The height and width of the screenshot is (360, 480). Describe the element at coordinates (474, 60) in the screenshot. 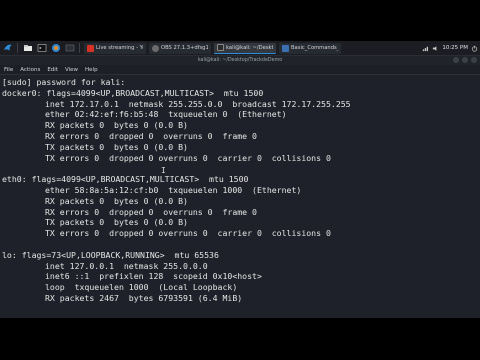

I see `close-icon` at that location.